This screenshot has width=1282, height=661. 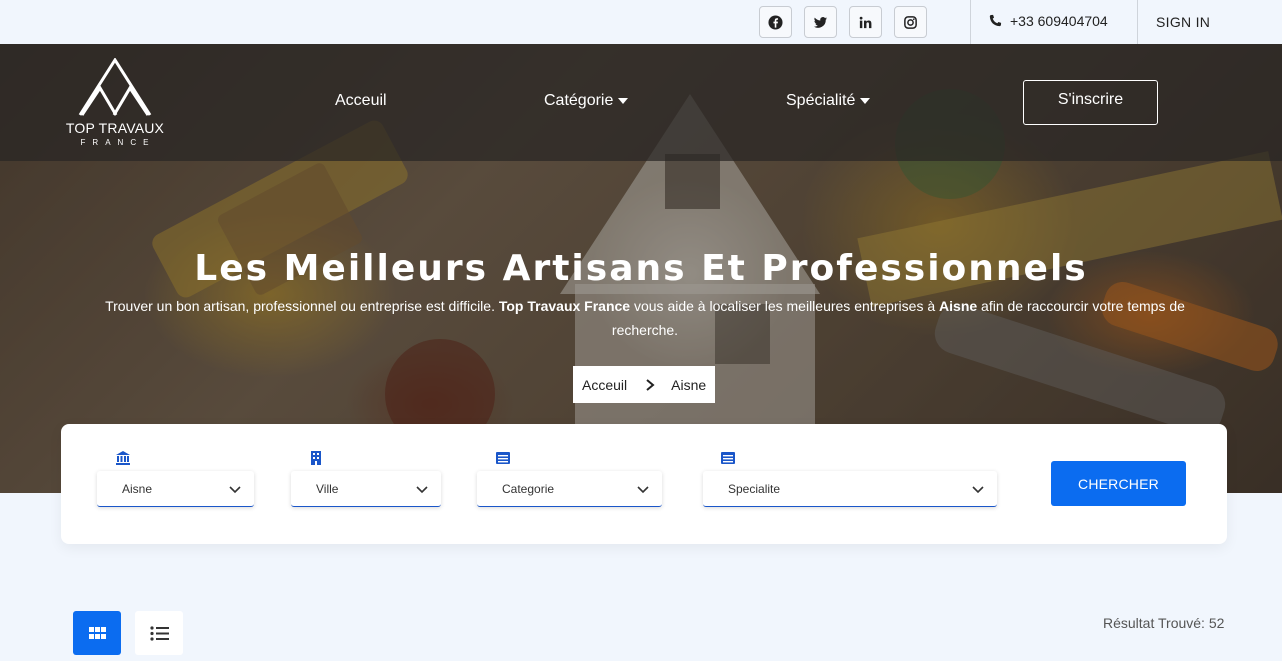 What do you see at coordinates (850, 489) in the screenshot?
I see `specialite-select: Specialite` at bounding box center [850, 489].